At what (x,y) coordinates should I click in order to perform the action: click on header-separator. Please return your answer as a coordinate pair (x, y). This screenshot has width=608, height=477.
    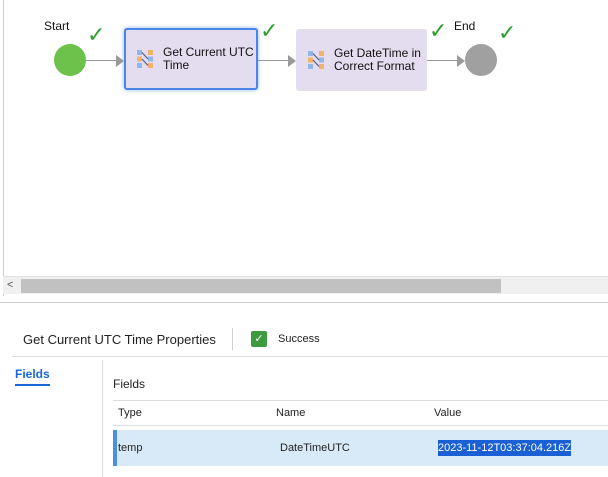
    Looking at the image, I should click on (232, 339).